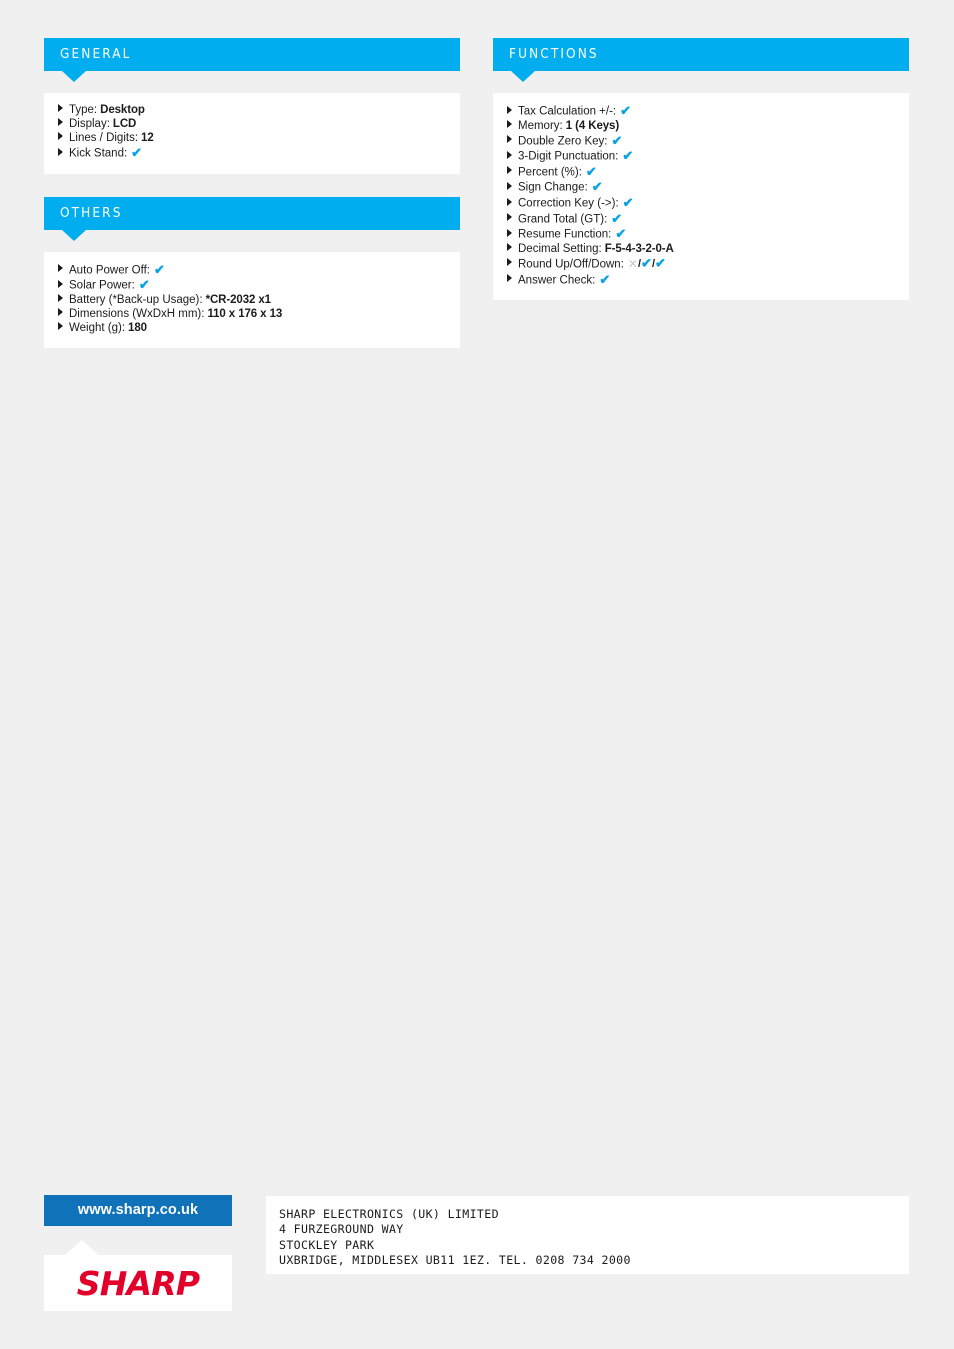 The image size is (954, 1349). Describe the element at coordinates (252, 153) in the screenshot. I see `spec-row: Kick Stand: ✔` at that location.